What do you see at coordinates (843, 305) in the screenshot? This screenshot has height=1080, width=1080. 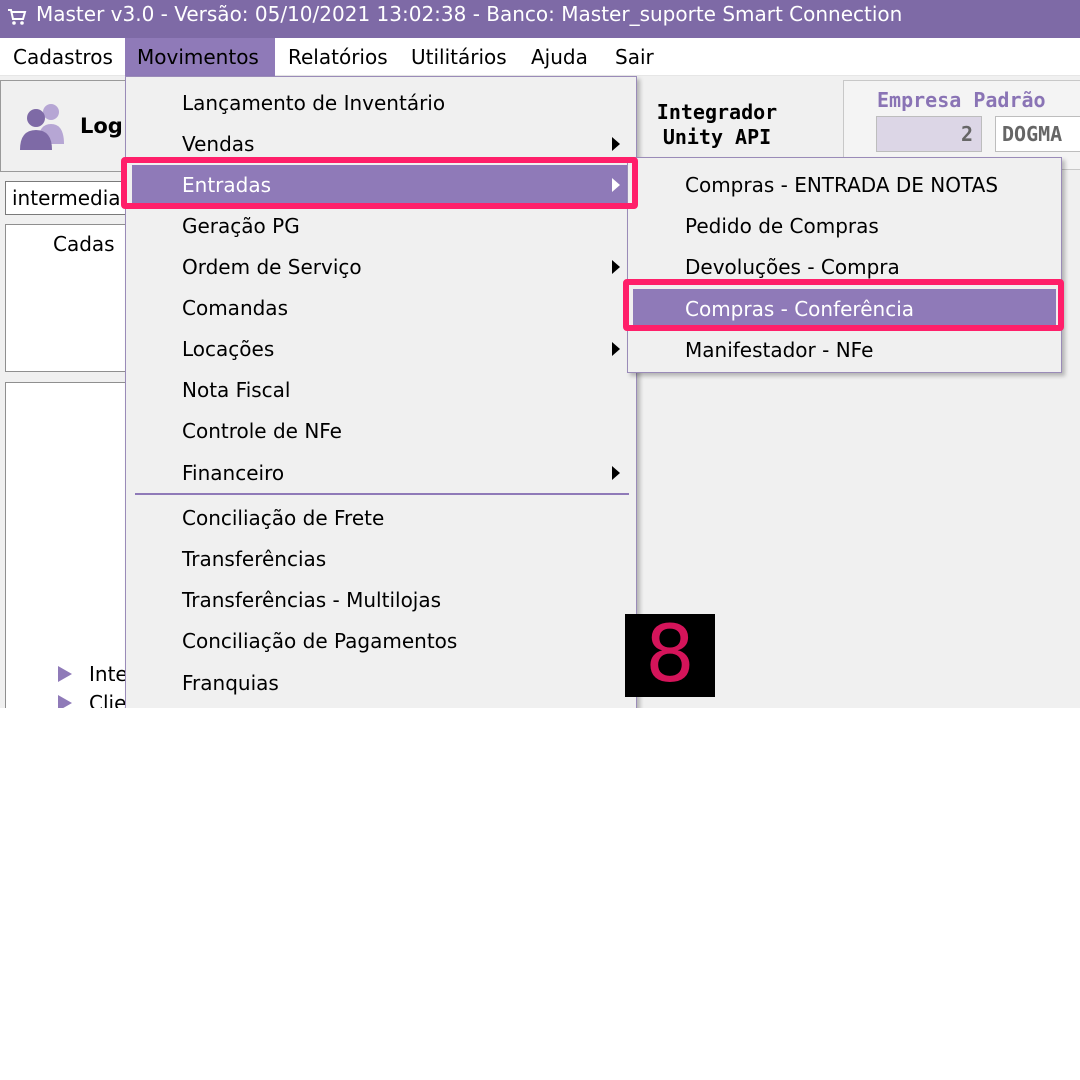 I see `annotation-highlight-compras-conferencia` at bounding box center [843, 305].